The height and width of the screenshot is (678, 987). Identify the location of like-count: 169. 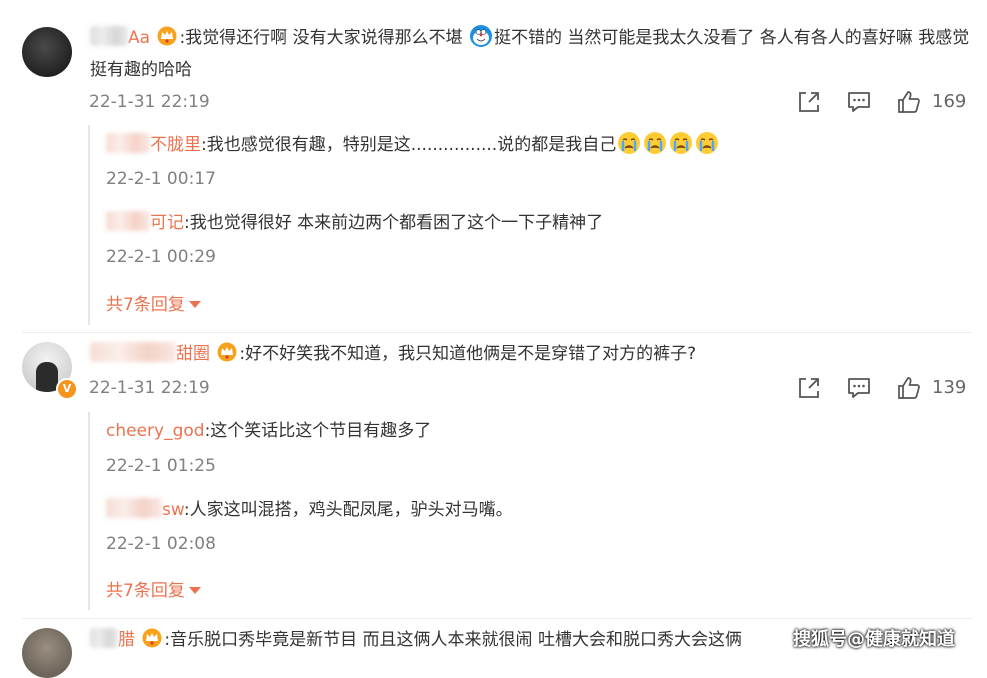
(949, 101).